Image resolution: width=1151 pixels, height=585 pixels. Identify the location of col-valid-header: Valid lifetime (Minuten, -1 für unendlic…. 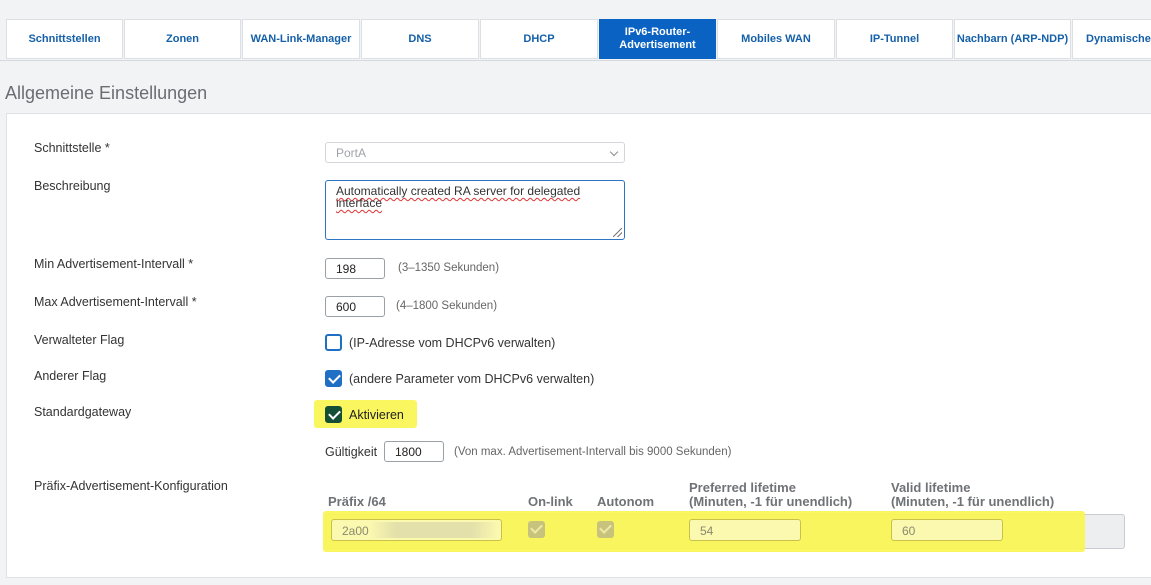
(972, 495).